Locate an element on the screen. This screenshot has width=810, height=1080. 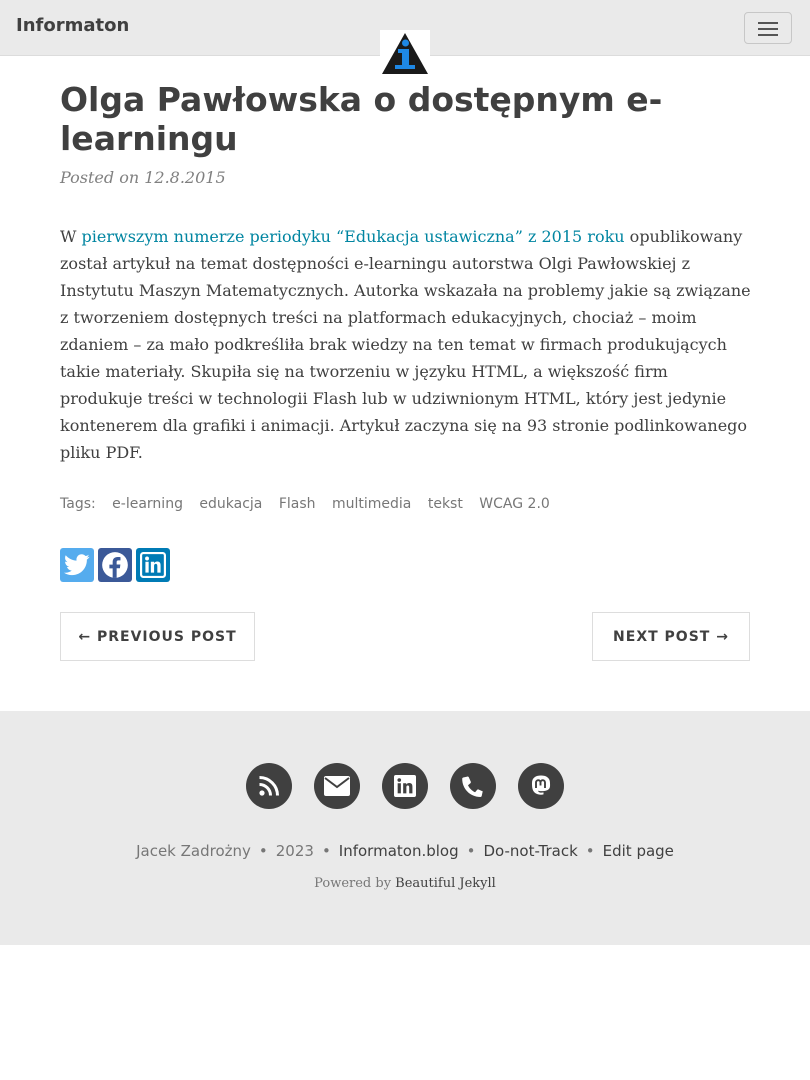
facebook-icon is located at coordinates (115, 565).